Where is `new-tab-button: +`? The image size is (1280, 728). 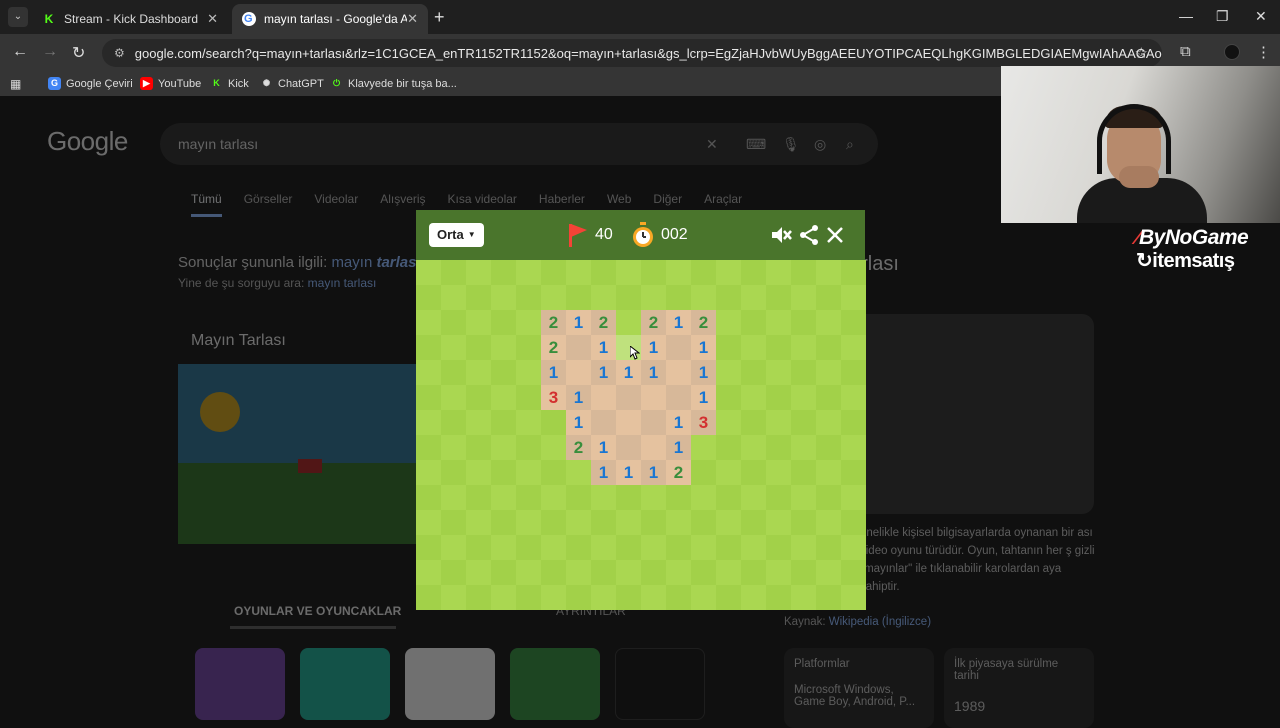 new-tab-button: + is located at coordinates (439, 17).